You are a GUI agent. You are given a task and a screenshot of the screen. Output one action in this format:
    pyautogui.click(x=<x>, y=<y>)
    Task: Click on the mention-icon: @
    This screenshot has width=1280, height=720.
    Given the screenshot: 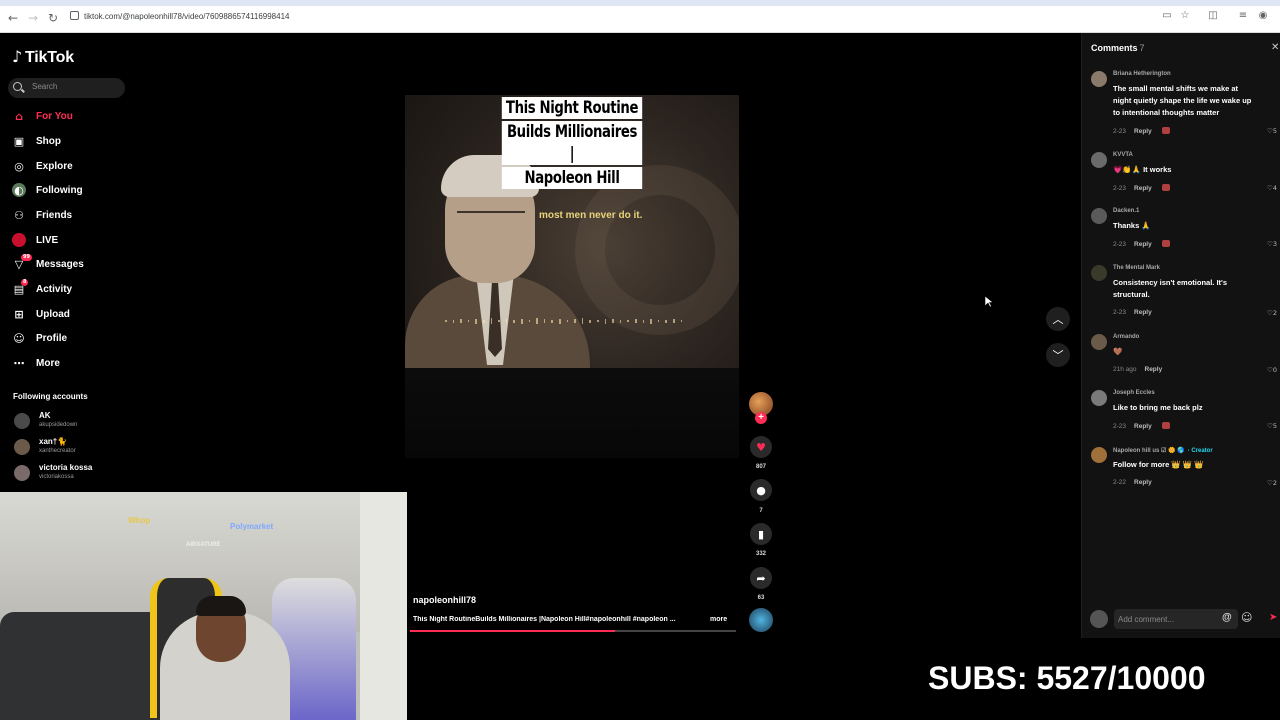 What is the action you would take?
    pyautogui.click(x=1227, y=617)
    